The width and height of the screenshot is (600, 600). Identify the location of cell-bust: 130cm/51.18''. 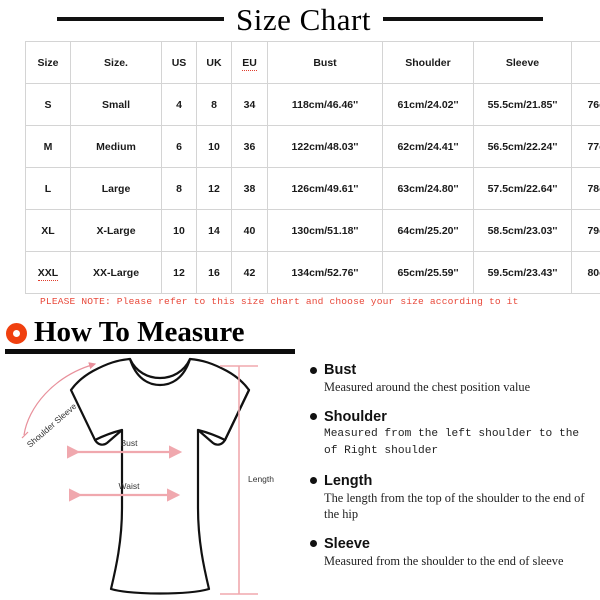
(325, 230).